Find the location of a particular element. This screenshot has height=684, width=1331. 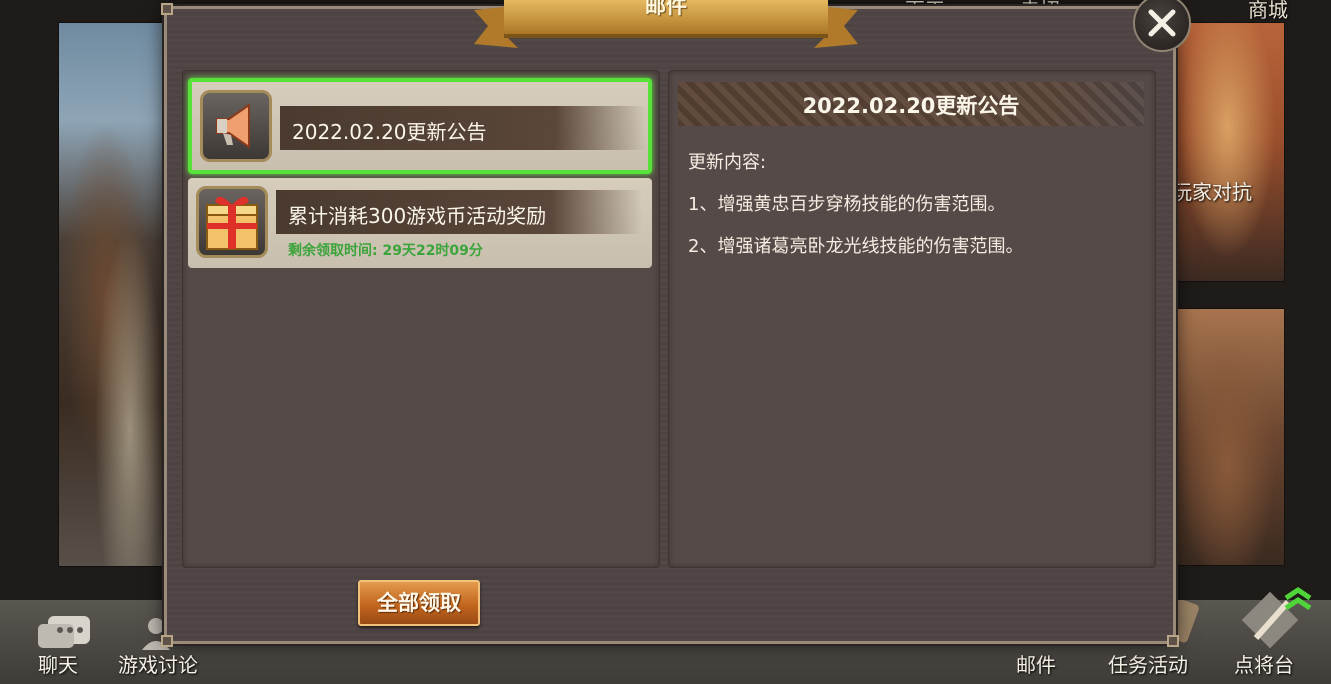

claim-all-button: 全部领取 is located at coordinates (419, 603).